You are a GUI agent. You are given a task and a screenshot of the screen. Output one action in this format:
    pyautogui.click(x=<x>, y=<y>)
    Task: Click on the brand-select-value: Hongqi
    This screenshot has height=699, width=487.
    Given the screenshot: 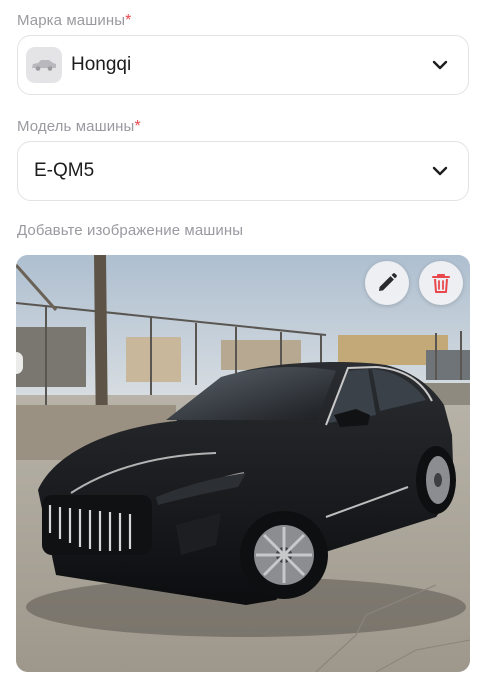 What is the action you would take?
    pyautogui.click(x=101, y=64)
    